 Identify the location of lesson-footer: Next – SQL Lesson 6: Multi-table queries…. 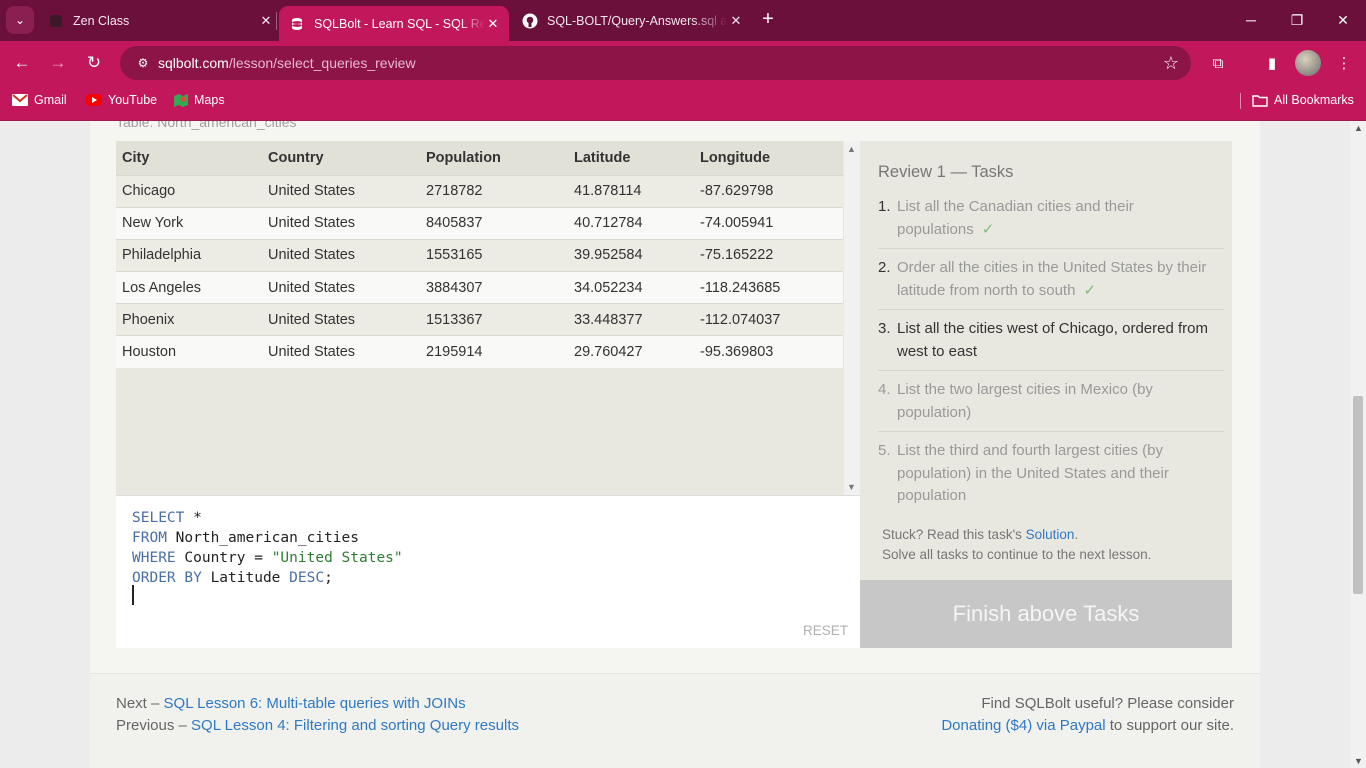
(675, 720).